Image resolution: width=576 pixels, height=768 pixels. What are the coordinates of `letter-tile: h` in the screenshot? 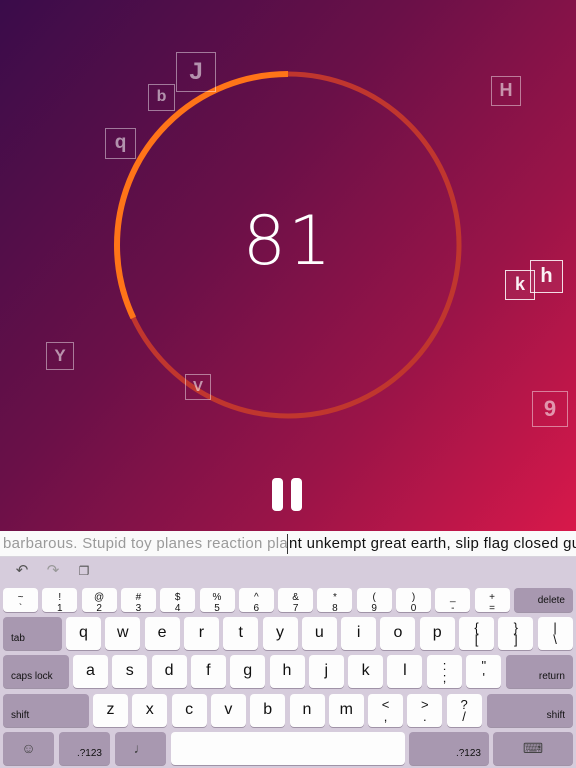 It's located at (546, 276).